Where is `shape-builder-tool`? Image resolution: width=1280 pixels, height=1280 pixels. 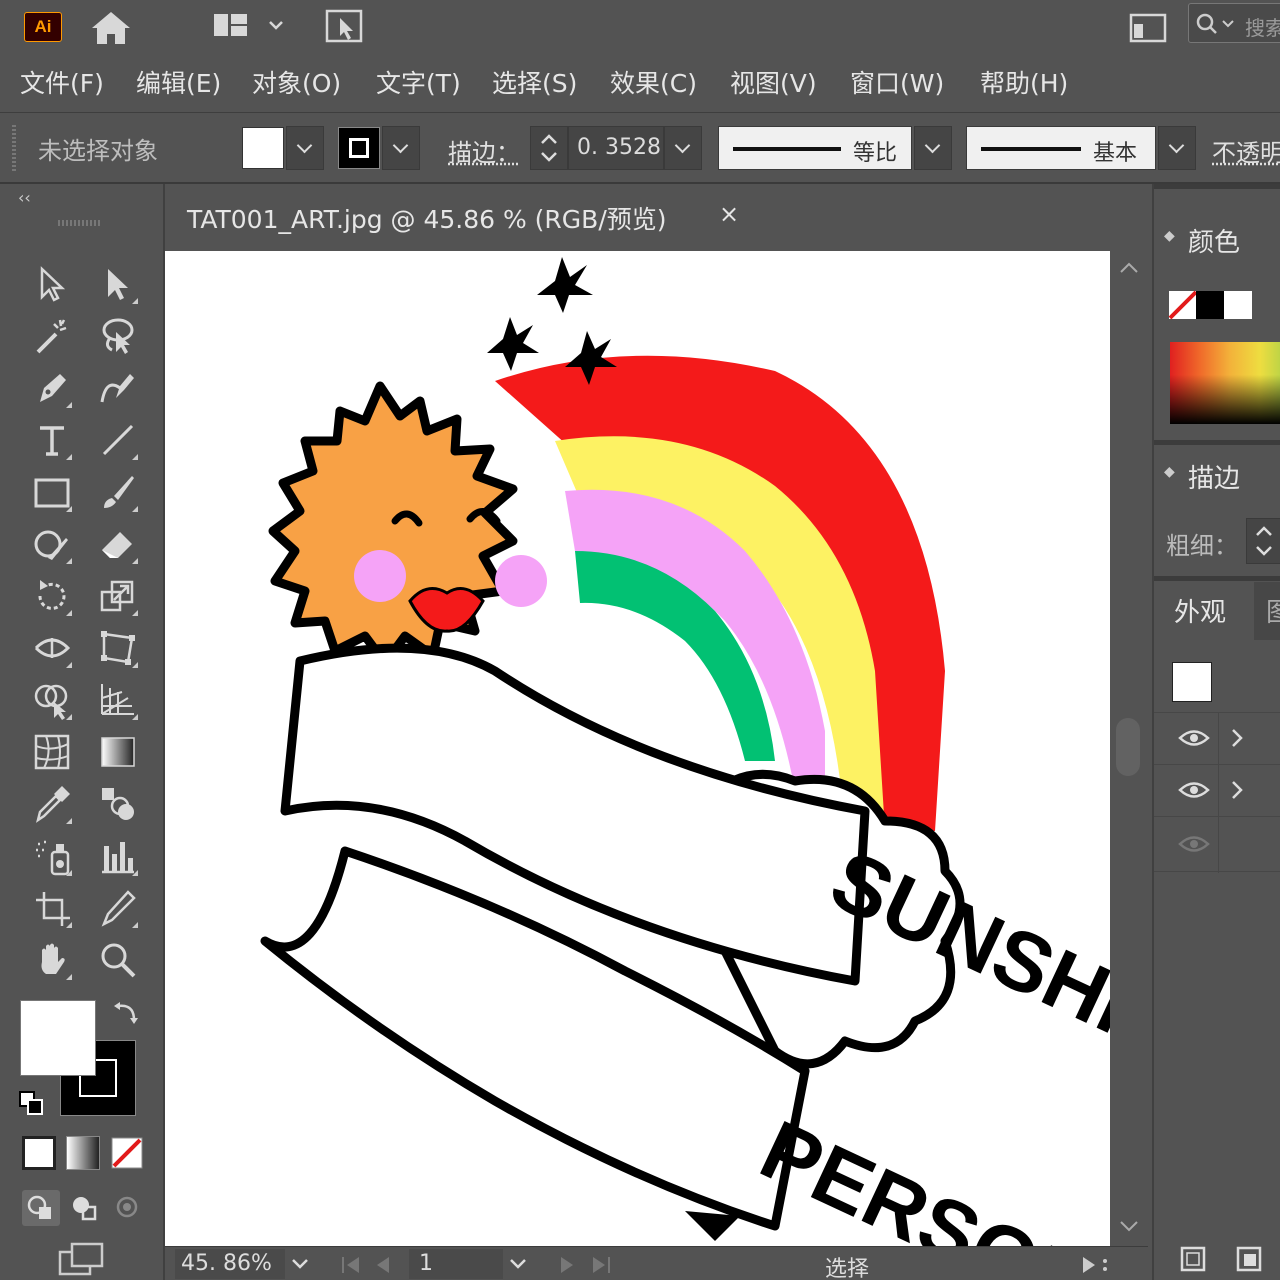 shape-builder-tool is located at coordinates (52, 700).